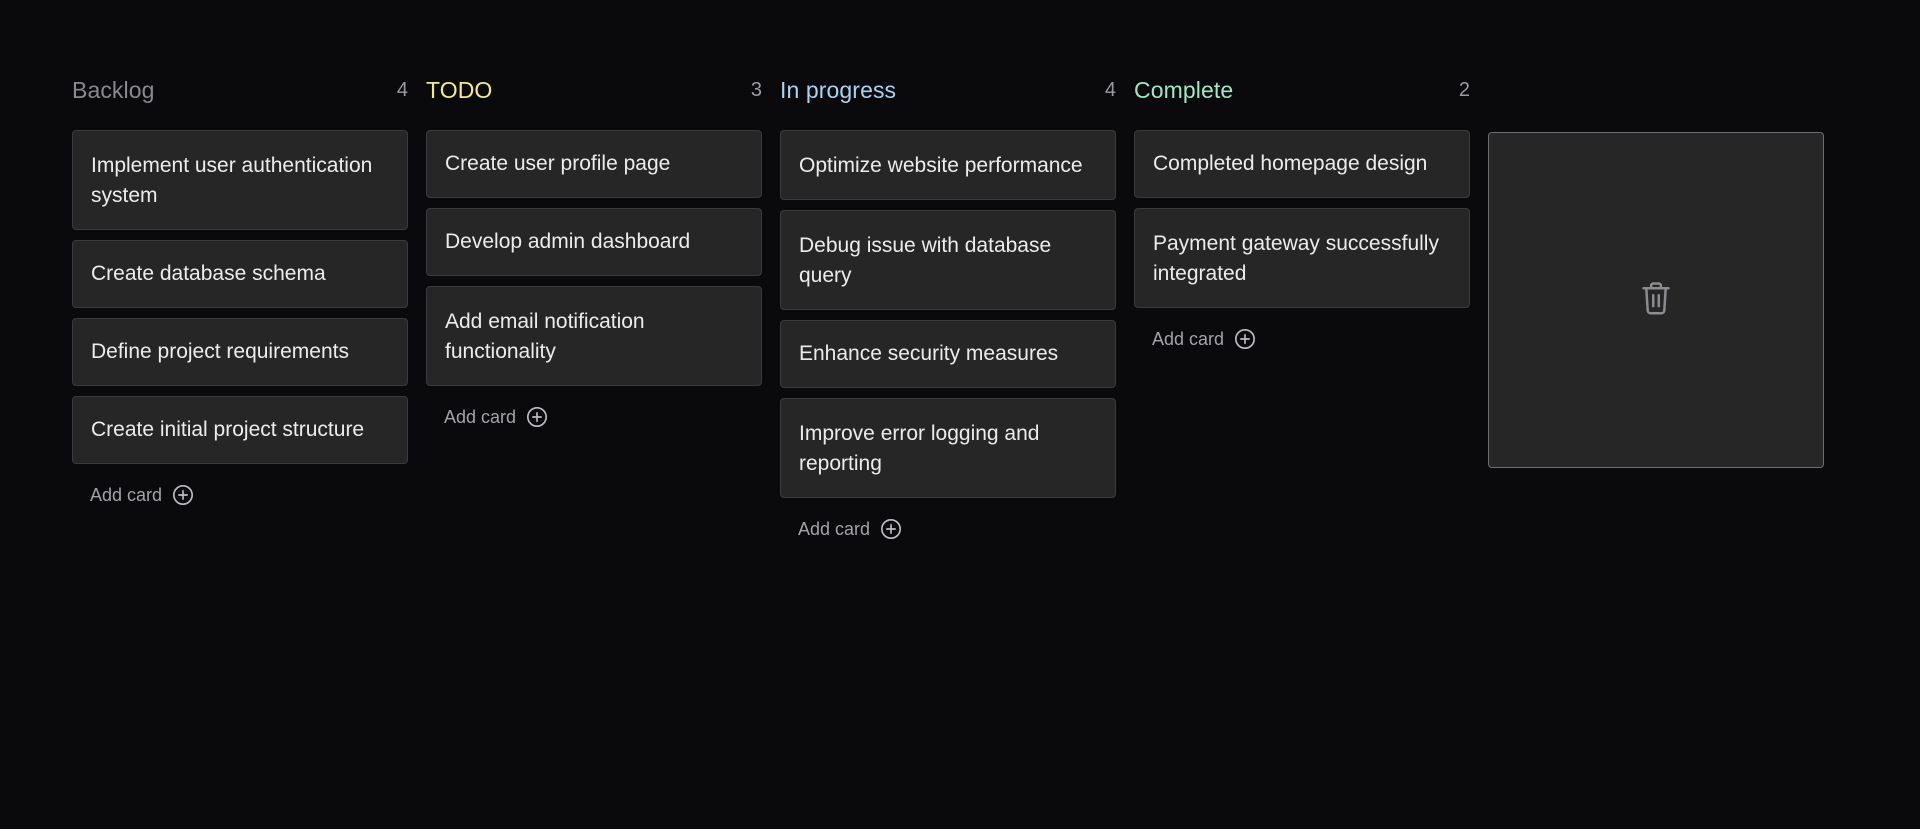 The width and height of the screenshot is (1920, 829). I want to click on card: Improve error logging and reporting, so click(948, 448).